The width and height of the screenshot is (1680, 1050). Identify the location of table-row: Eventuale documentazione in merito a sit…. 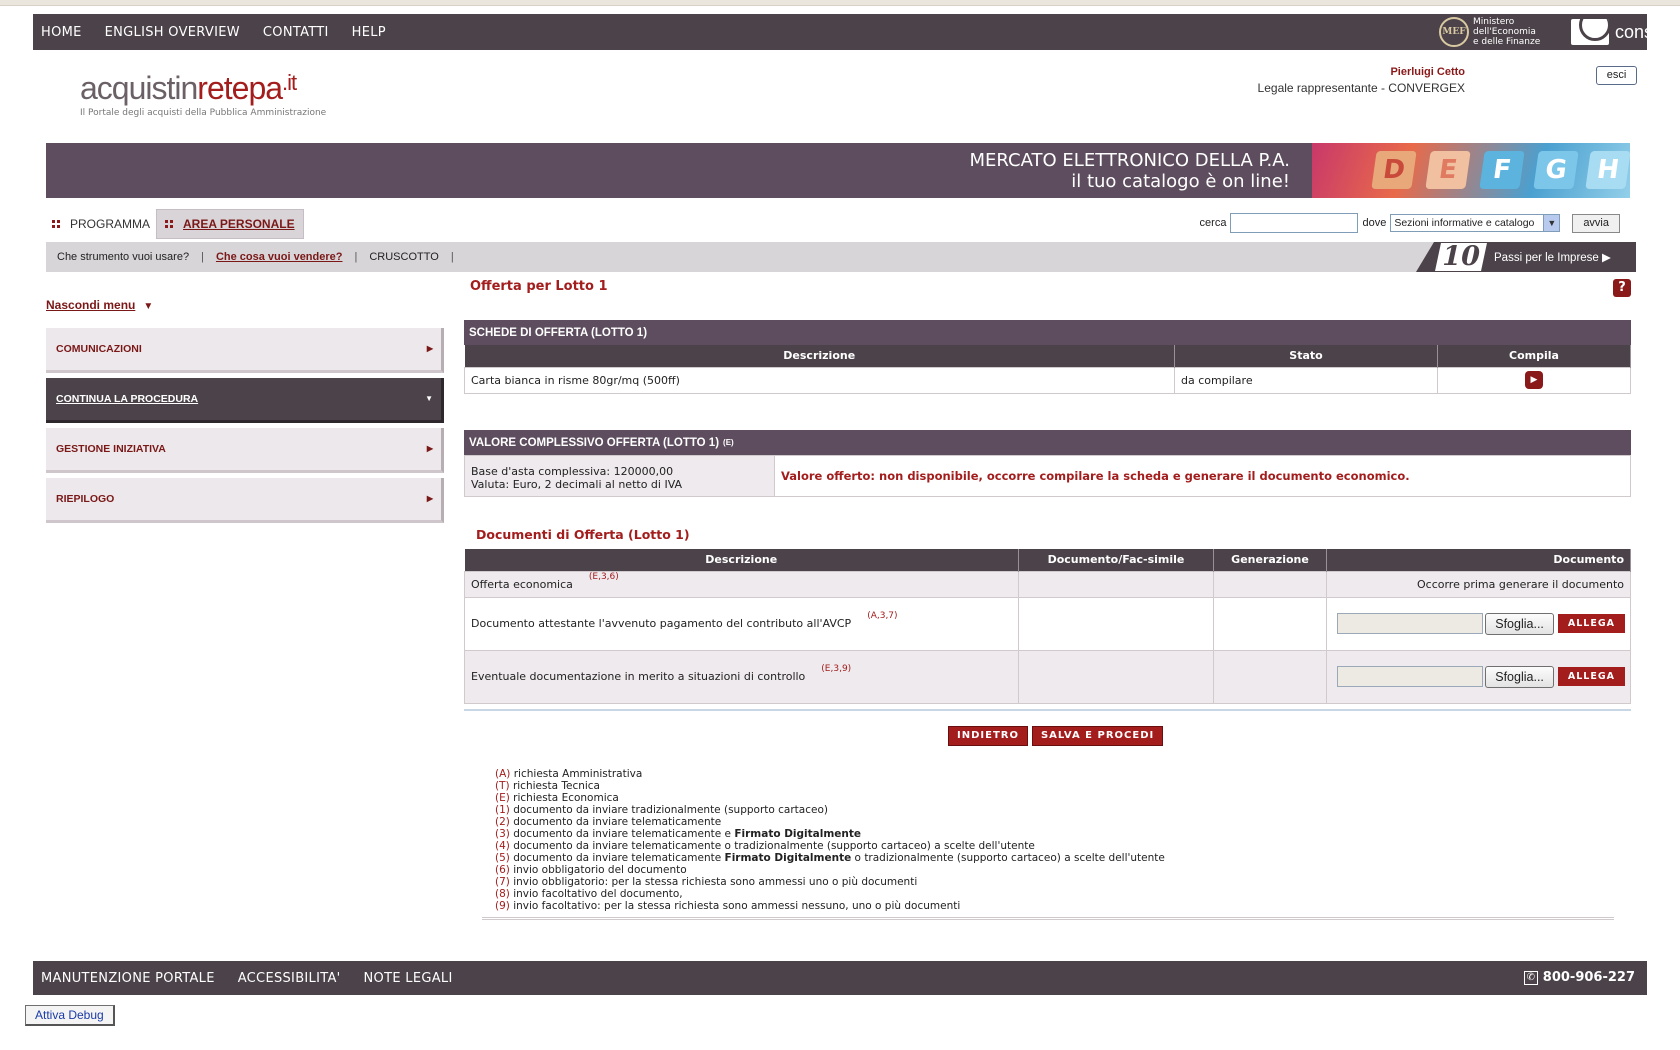
(1047, 676).